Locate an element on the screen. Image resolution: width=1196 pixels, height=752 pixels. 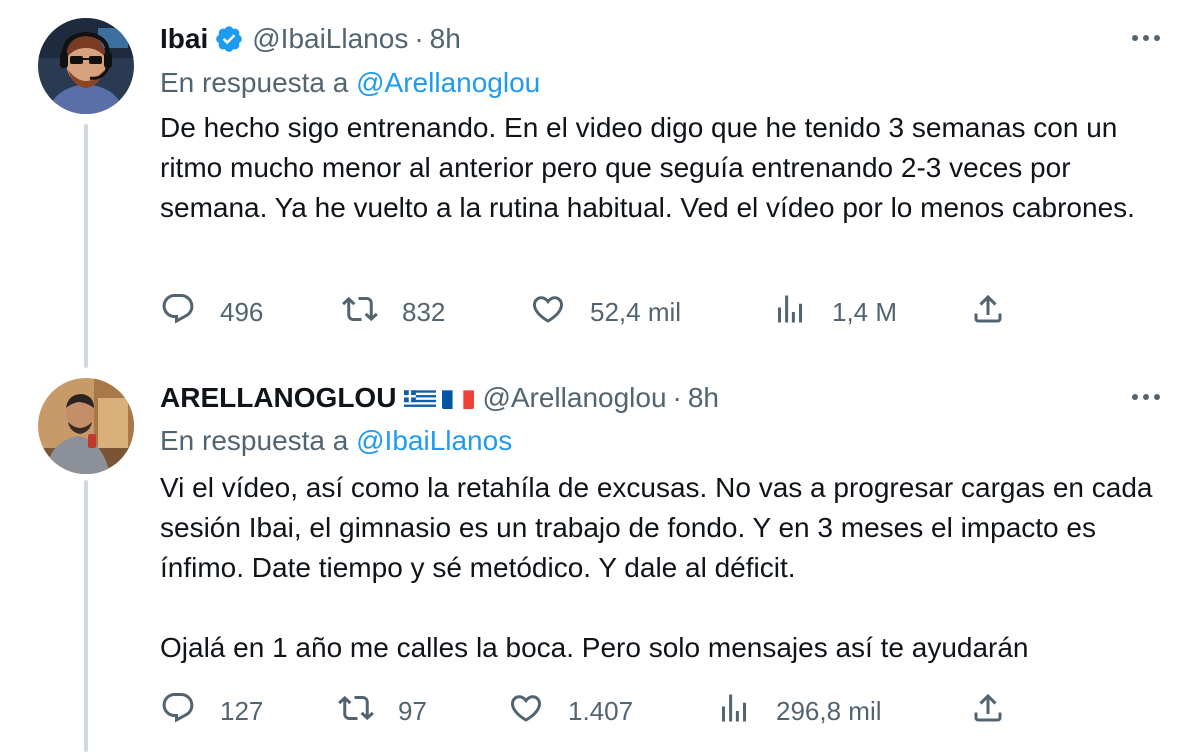
reply-count: 127 is located at coordinates (242, 710).